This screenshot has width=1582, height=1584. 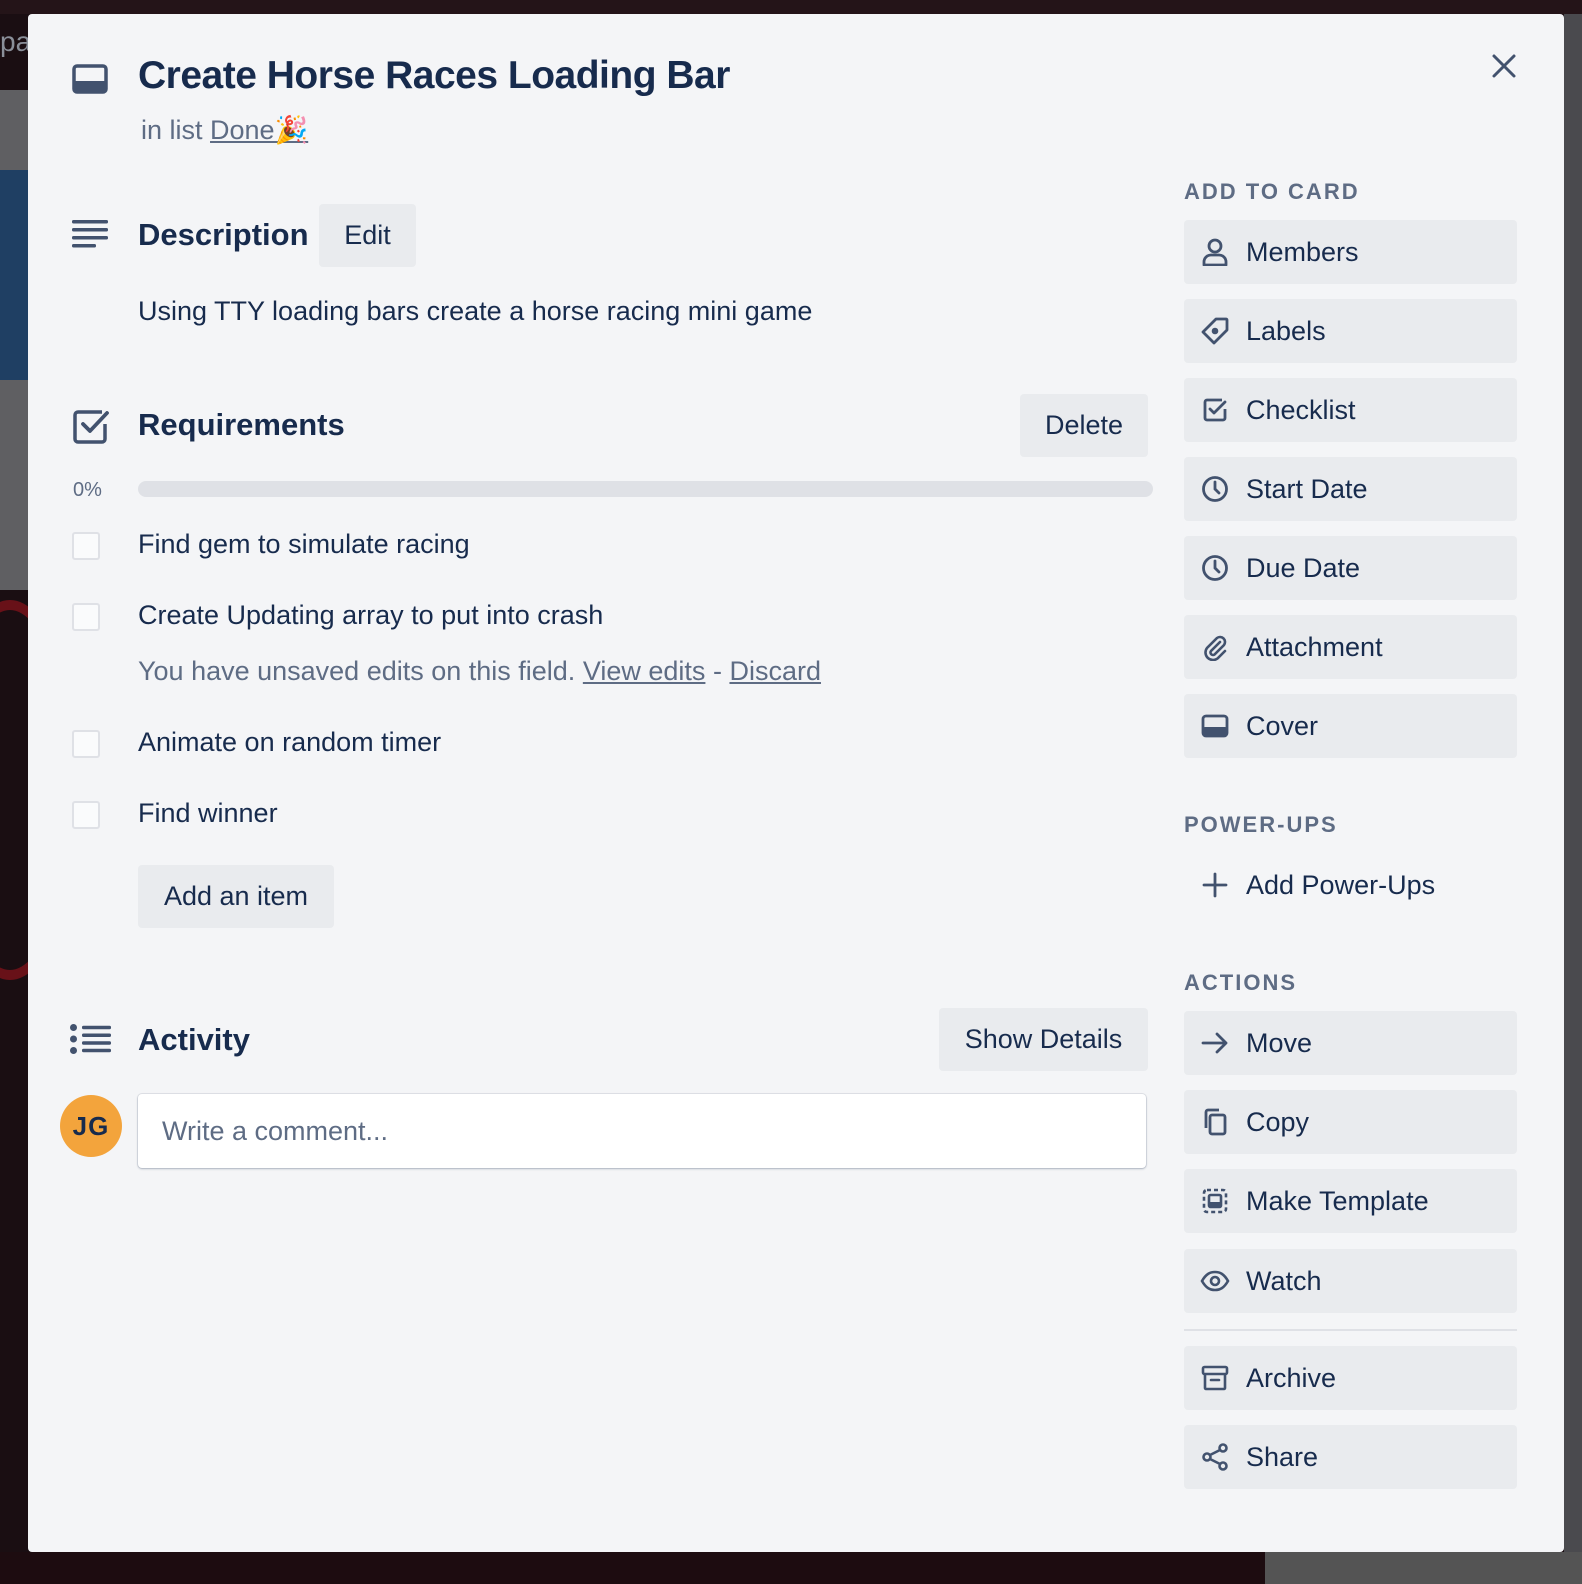 I want to click on make-template-button: Make Template, so click(x=1350, y=1201).